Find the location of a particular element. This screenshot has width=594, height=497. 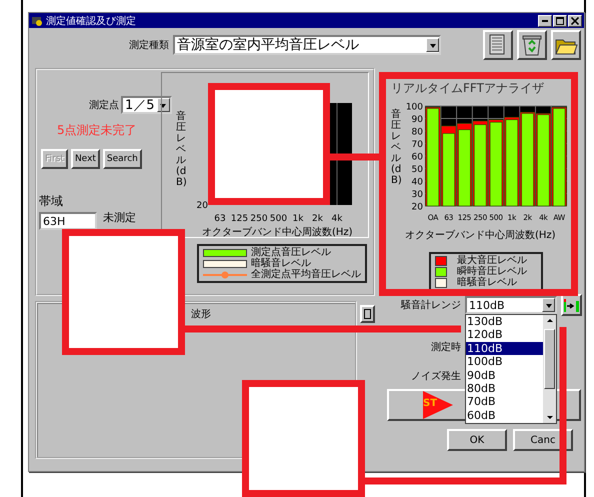

field-label: 測定時 is located at coordinates (446, 347).